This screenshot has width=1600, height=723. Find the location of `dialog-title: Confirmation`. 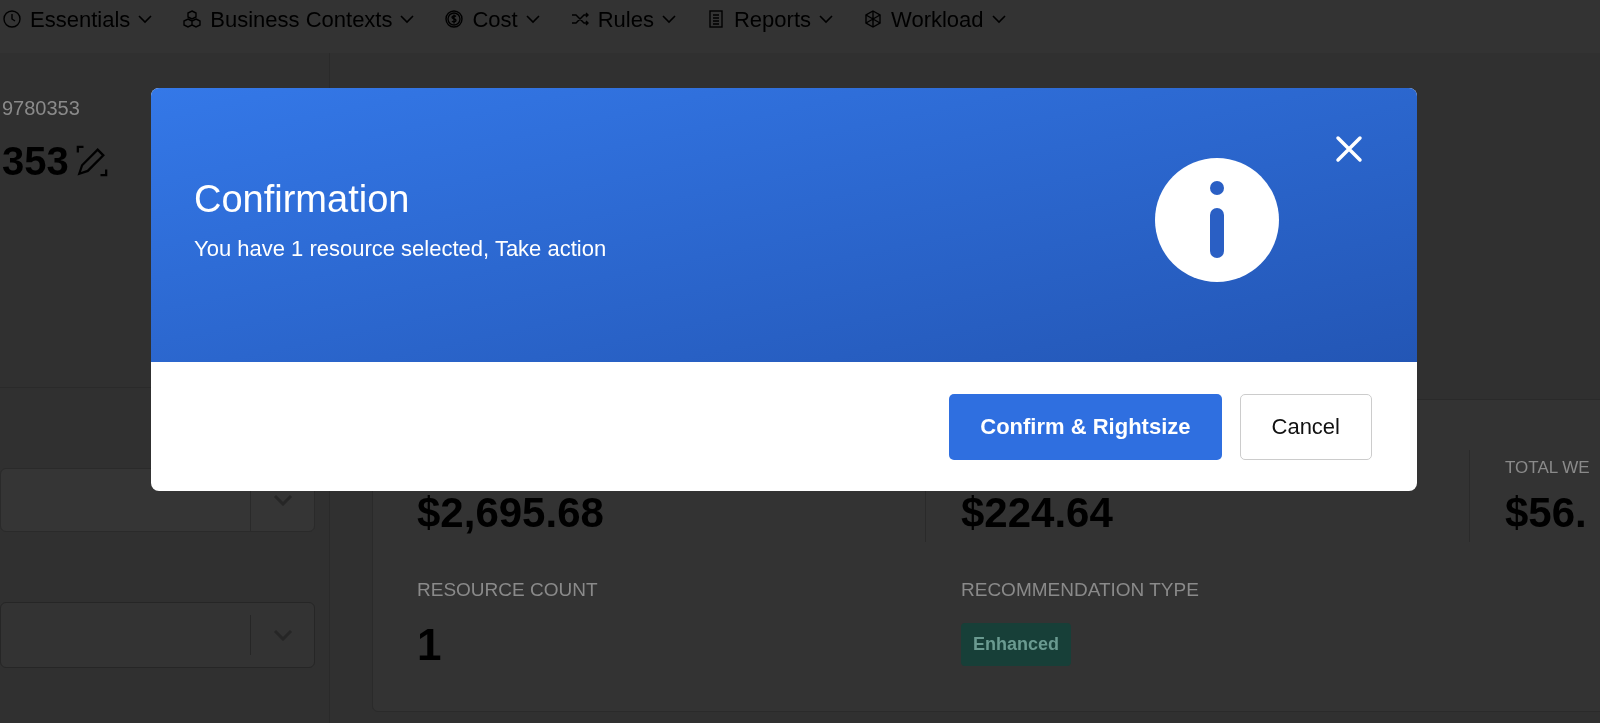

dialog-title: Confirmation is located at coordinates (302, 199).